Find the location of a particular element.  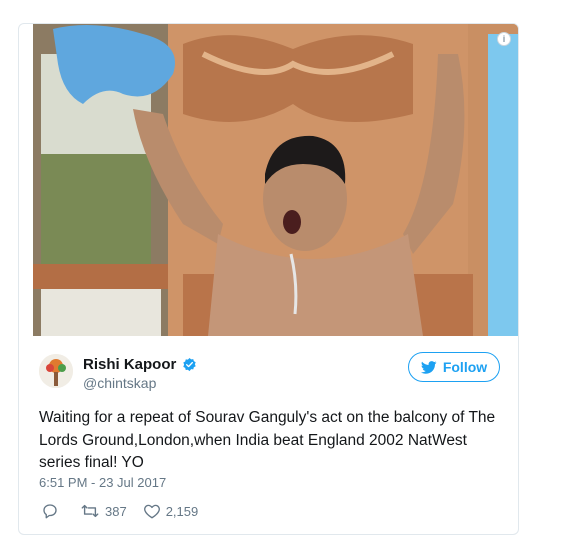

retweet-button: 387 is located at coordinates (103, 511).